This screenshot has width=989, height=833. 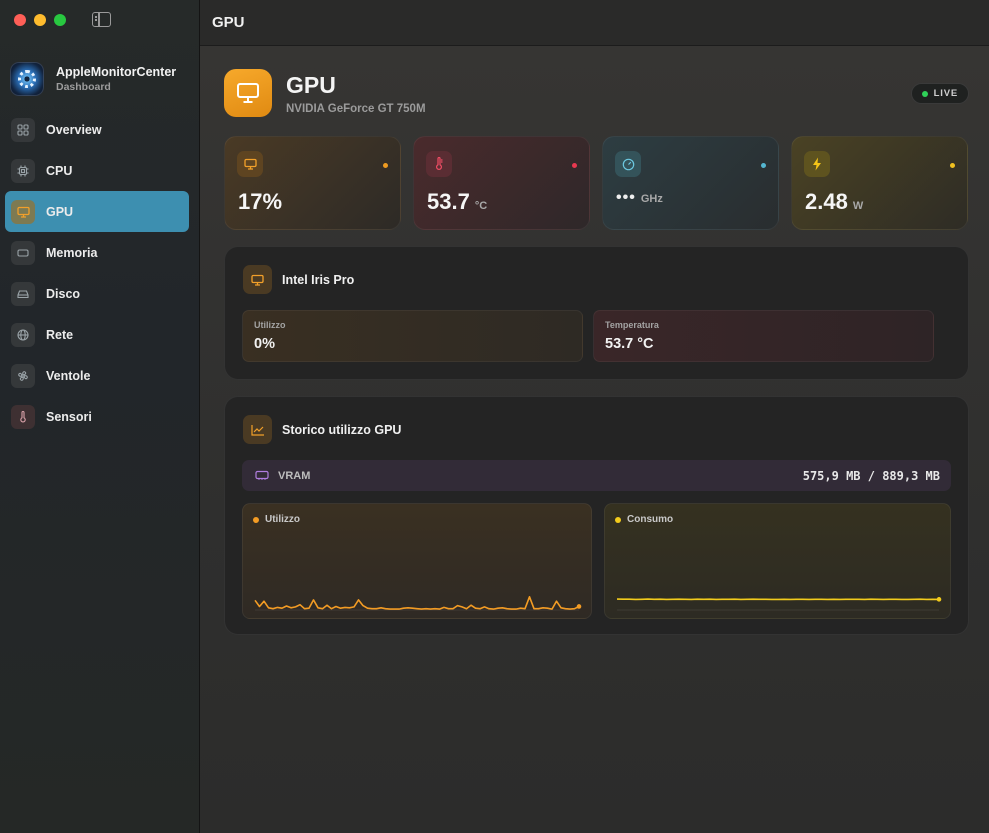 I want to click on sparkline-label: Consumo, so click(x=650, y=519).